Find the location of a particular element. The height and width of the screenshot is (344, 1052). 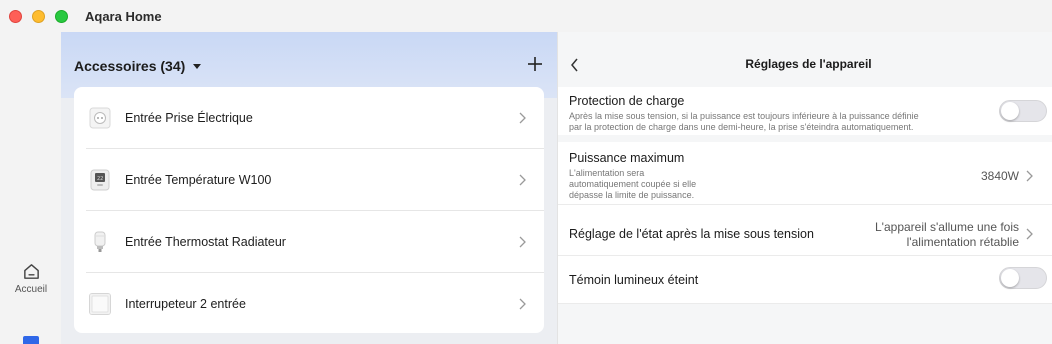

home-nav-button: Accueil is located at coordinates (31, 283).